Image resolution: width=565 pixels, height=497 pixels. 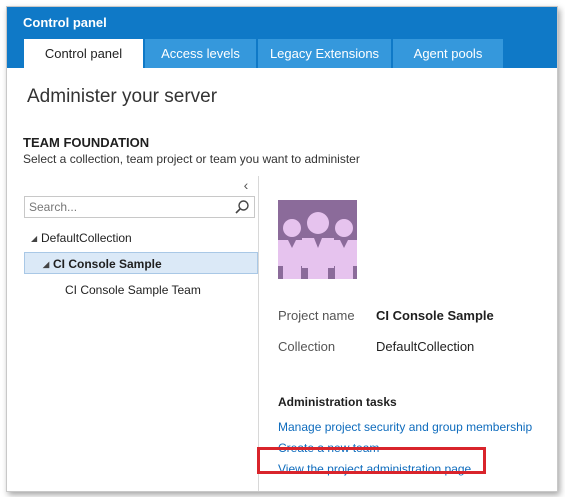 I want to click on tab-legacy-extensions: Legacy Extensions, so click(x=324, y=53).